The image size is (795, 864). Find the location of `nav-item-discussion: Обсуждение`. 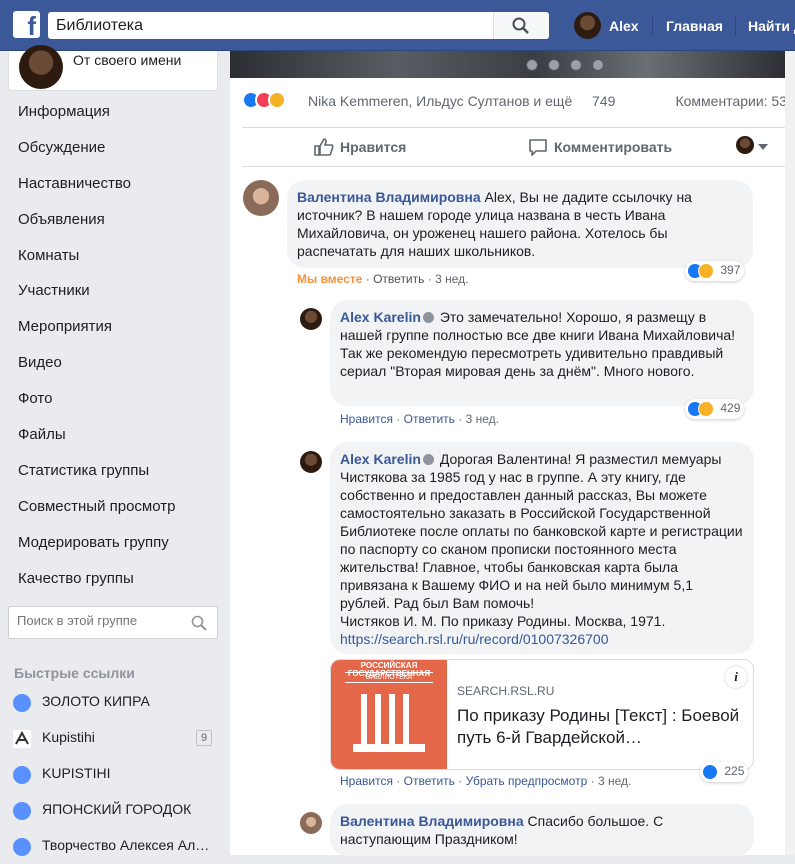

nav-item-discussion: Обсуждение is located at coordinates (115, 153).